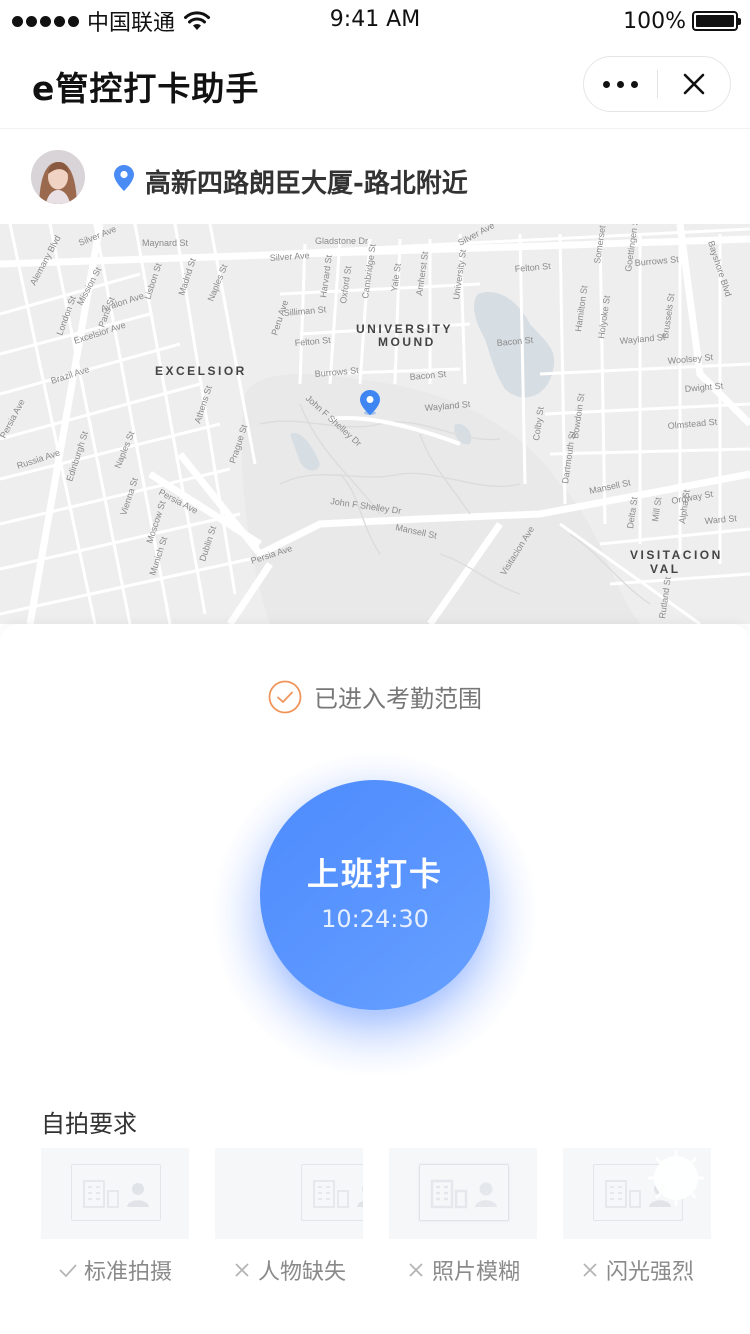  I want to click on selfie-sample-blurry: 照片模糊, so click(463, 1216).